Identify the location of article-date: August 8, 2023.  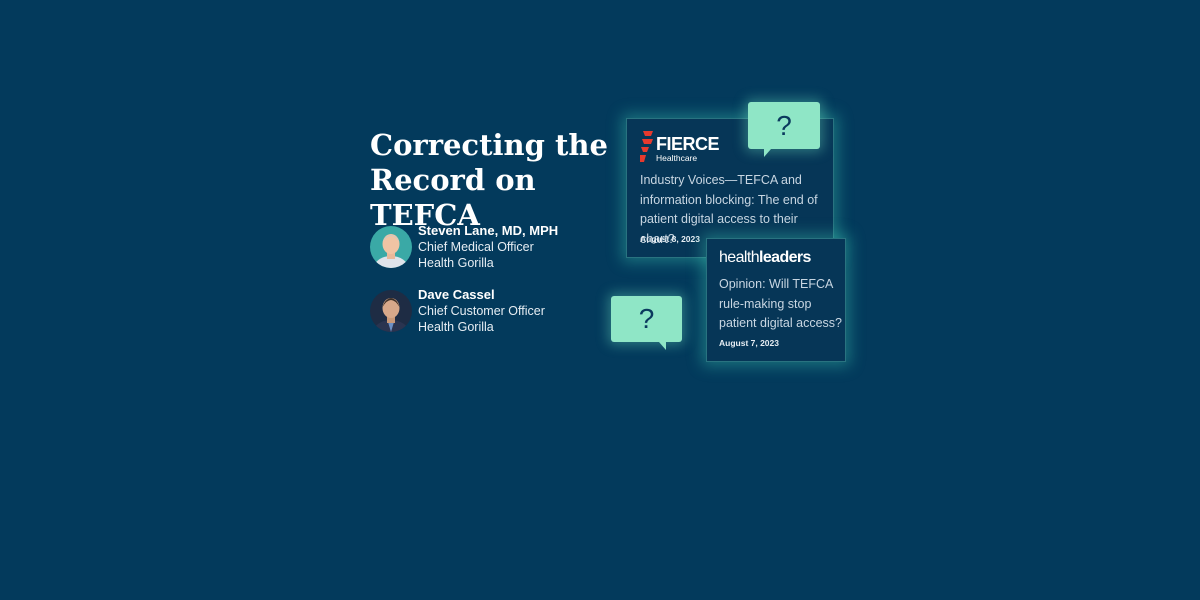
(670, 239).